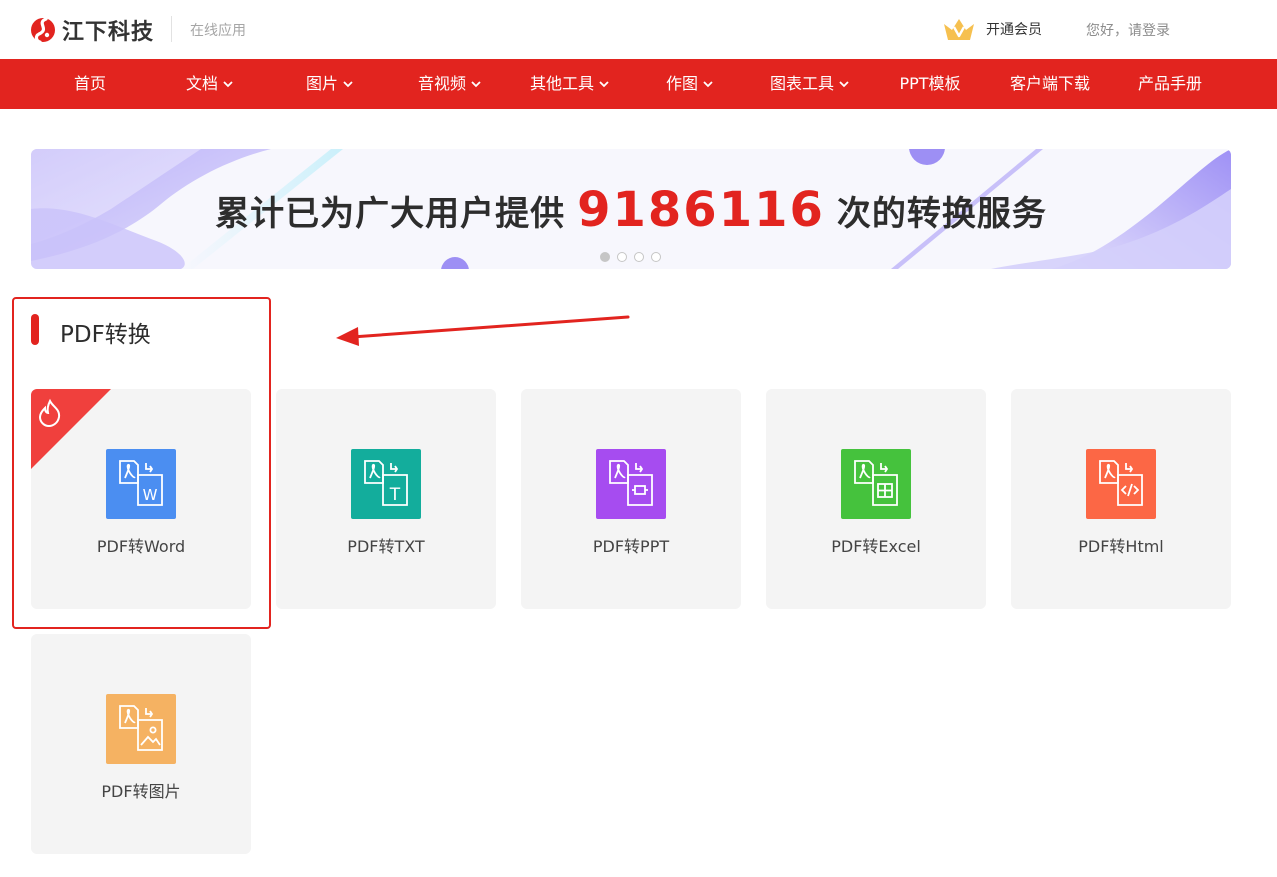 The width and height of the screenshot is (1277, 877). I want to click on stats-banner: 累计已为广大用户提供 9186116 次的转换服务, so click(631, 209).